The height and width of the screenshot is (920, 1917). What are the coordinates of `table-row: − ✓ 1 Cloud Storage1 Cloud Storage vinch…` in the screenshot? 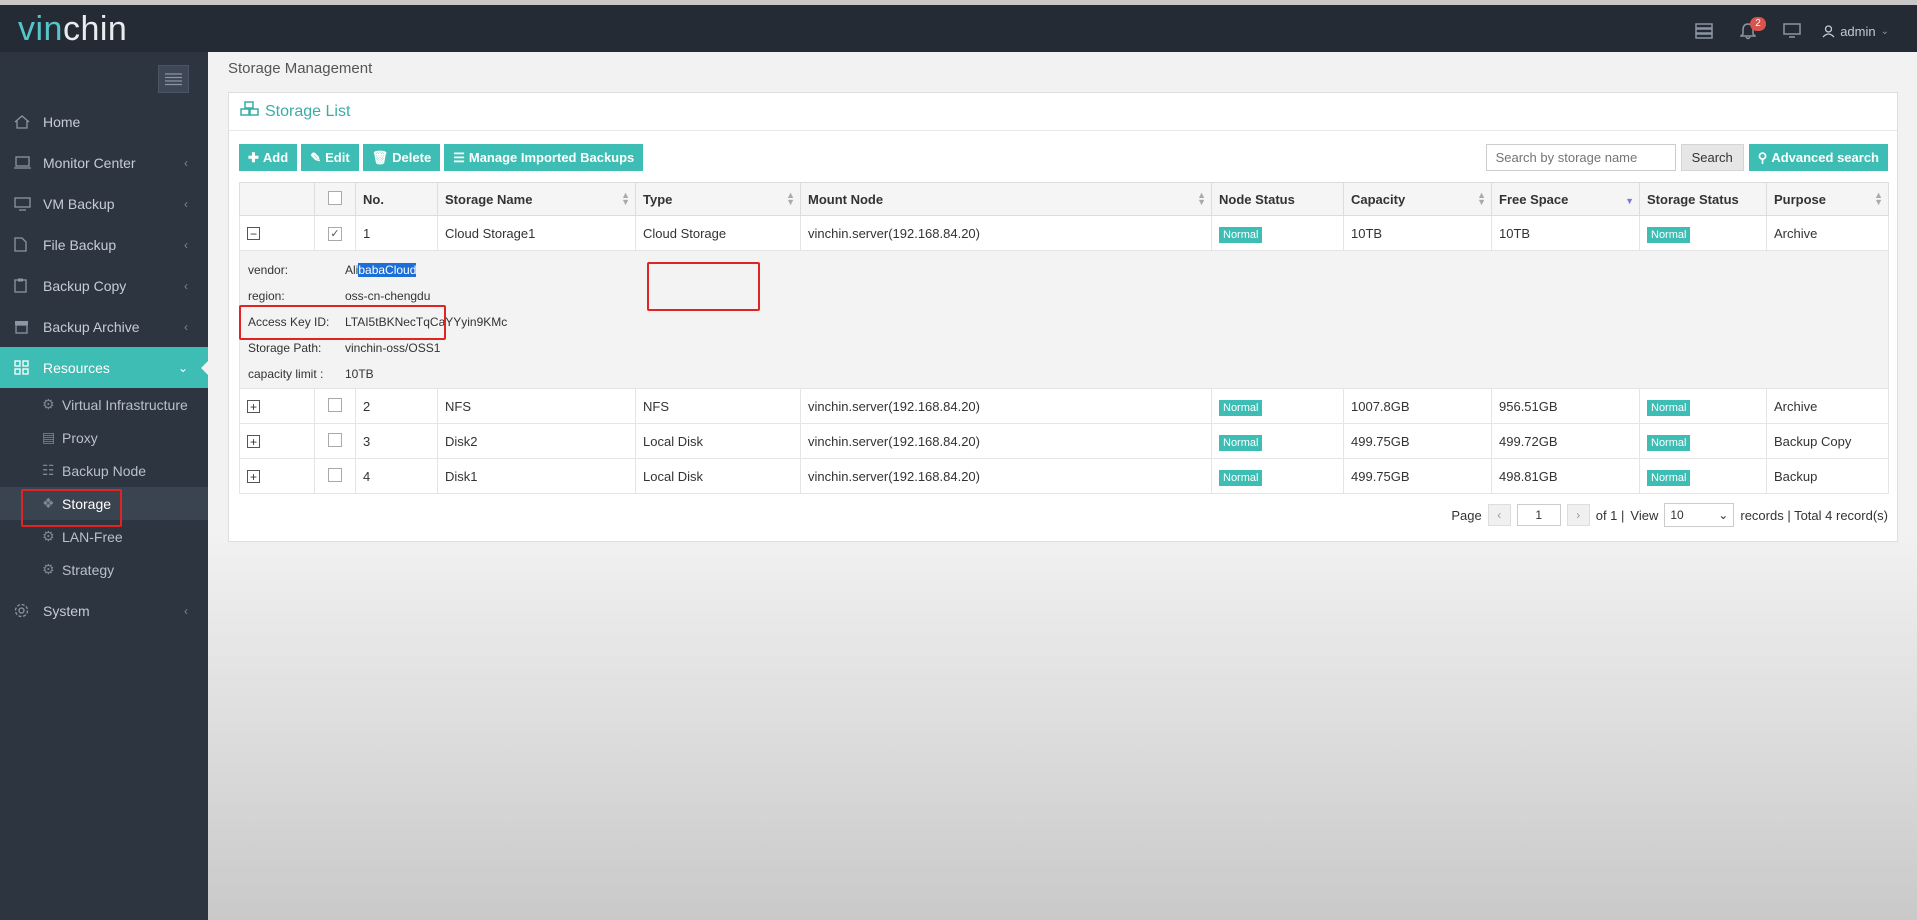 It's located at (1064, 233).